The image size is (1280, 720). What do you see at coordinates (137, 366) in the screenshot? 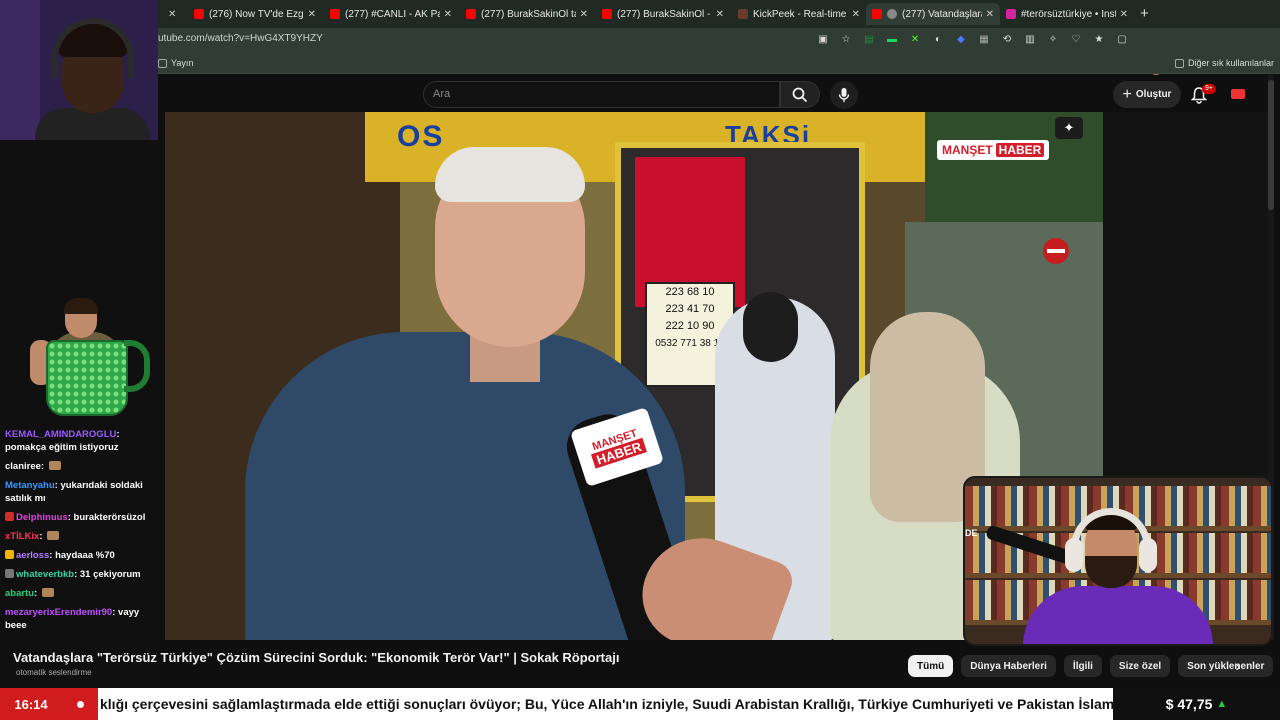
I see `mascot-mug-handle` at bounding box center [137, 366].